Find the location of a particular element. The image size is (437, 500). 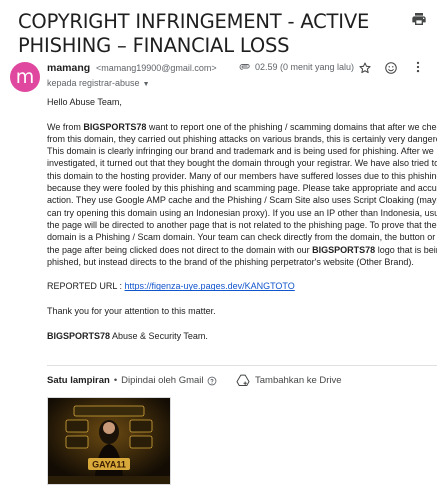

avatar: m is located at coordinates (25, 77).